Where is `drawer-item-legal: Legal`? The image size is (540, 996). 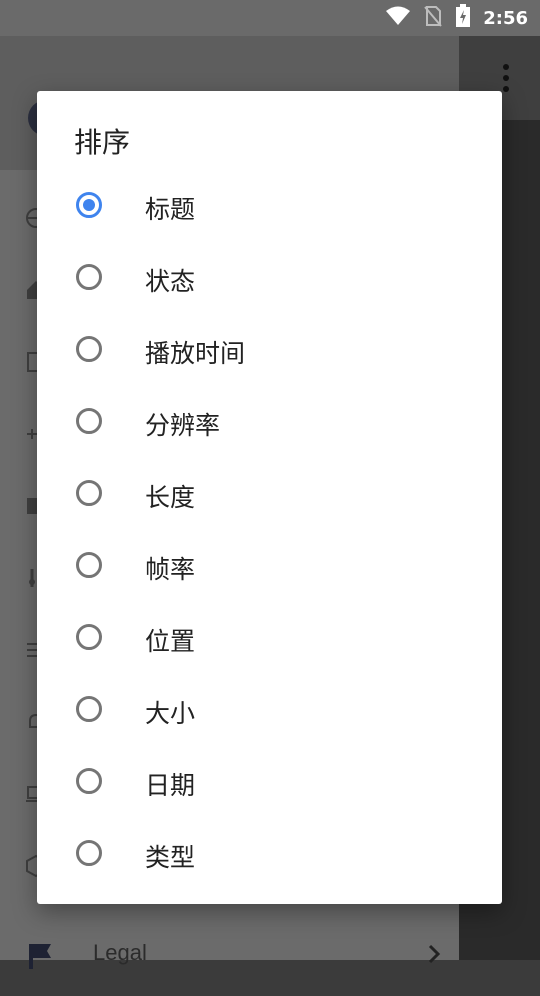 drawer-item-legal: Legal is located at coordinates (229, 954).